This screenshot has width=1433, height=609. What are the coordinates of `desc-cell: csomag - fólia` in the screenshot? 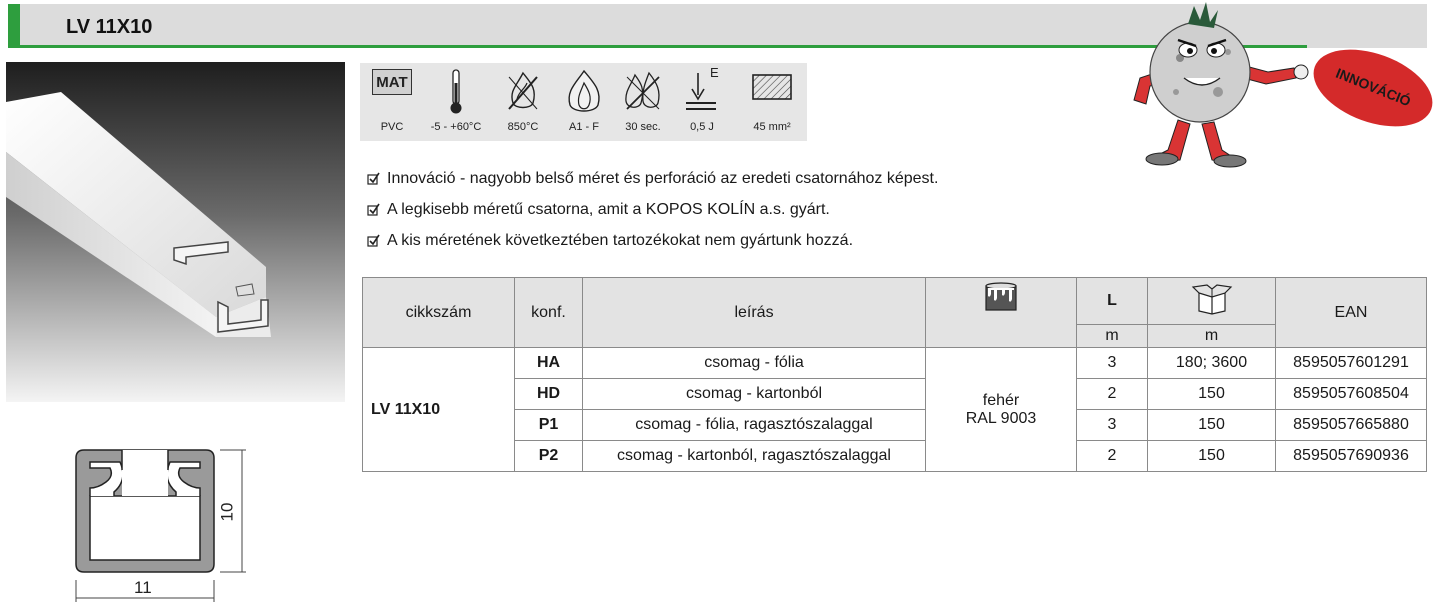 It's located at (754, 363).